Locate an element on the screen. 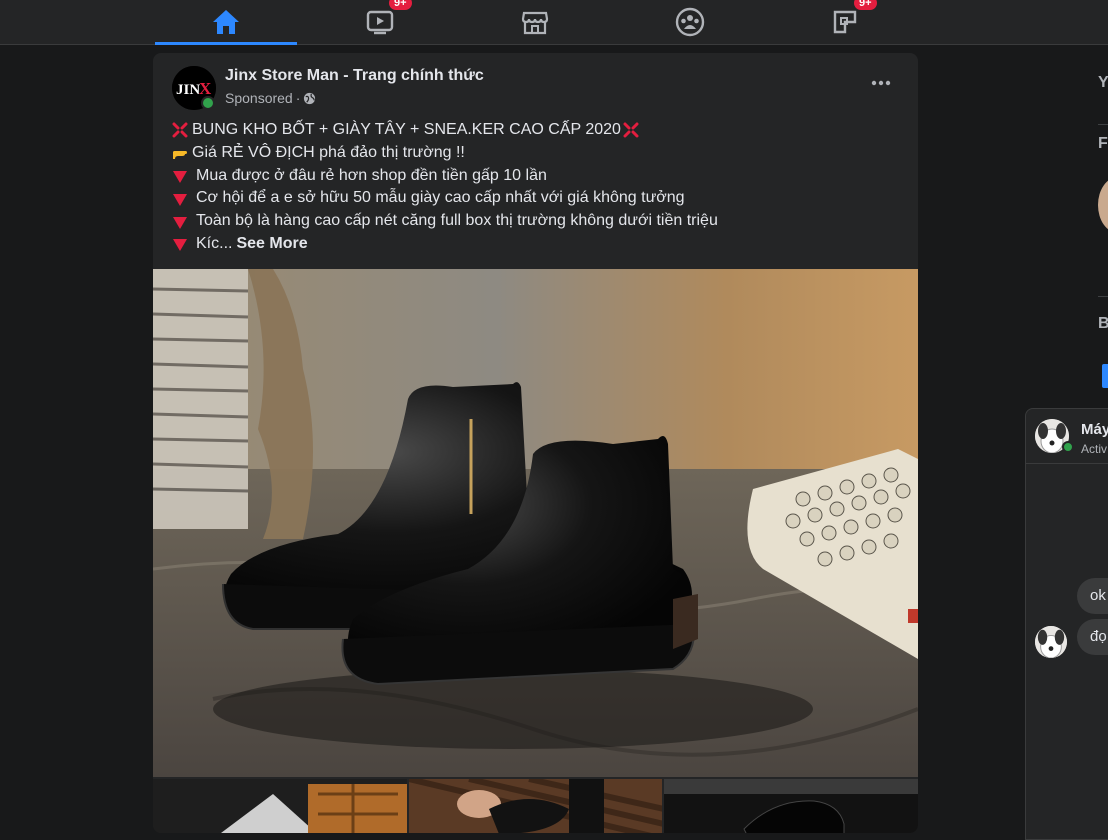 The image size is (1108, 840). nav-tab-watch: 9+ is located at coordinates (380, 22).